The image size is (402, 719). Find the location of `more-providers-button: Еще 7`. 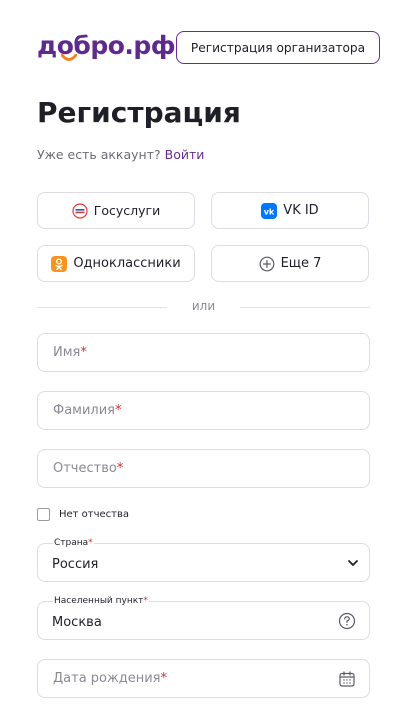

more-providers-button: Еще 7 is located at coordinates (290, 263).